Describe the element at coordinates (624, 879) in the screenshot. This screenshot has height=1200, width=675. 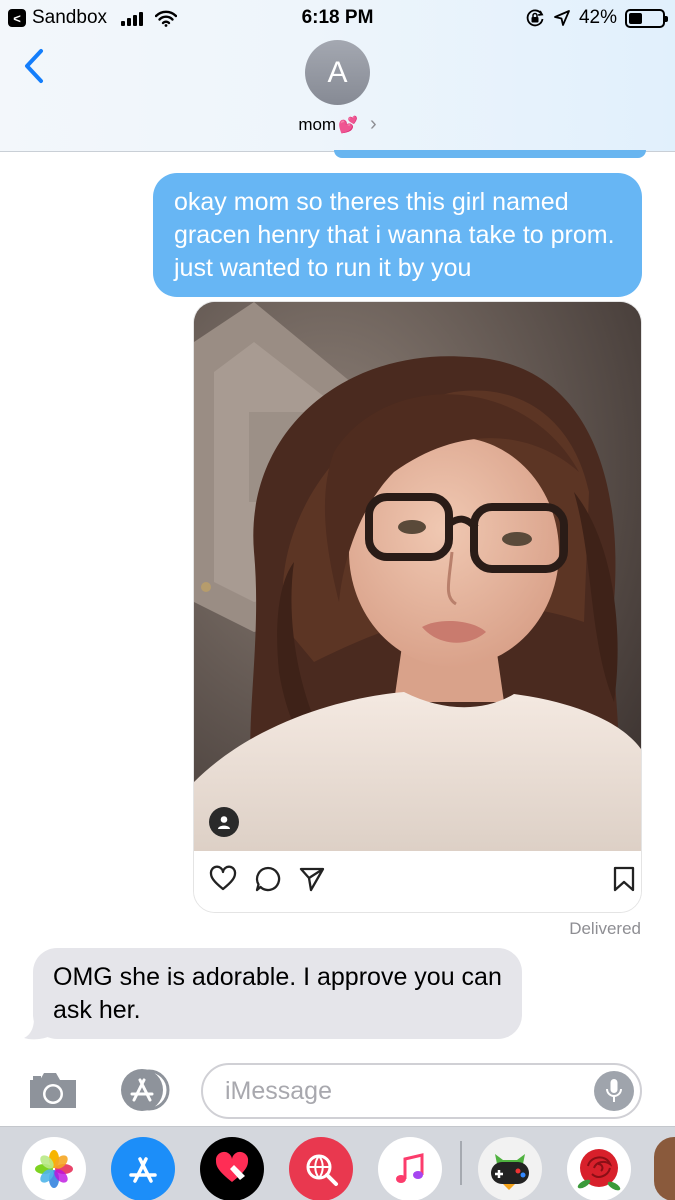
I see `bookmark-icon` at that location.